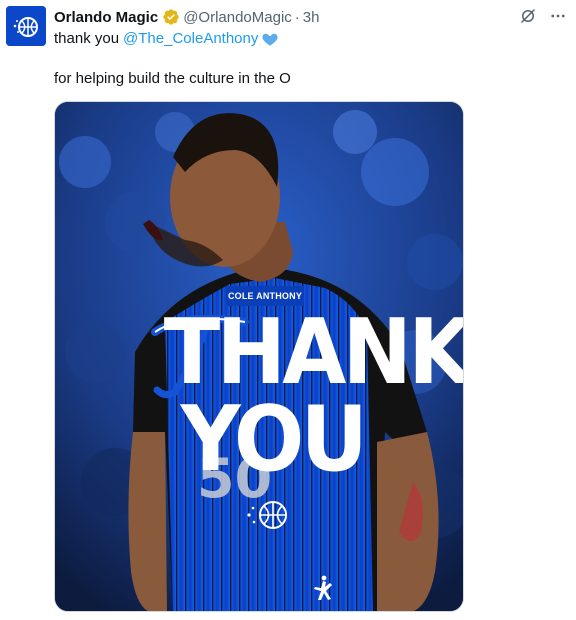 Image resolution: width=576 pixels, height=620 pixels. I want to click on headline-you: YOU, so click(274, 439).